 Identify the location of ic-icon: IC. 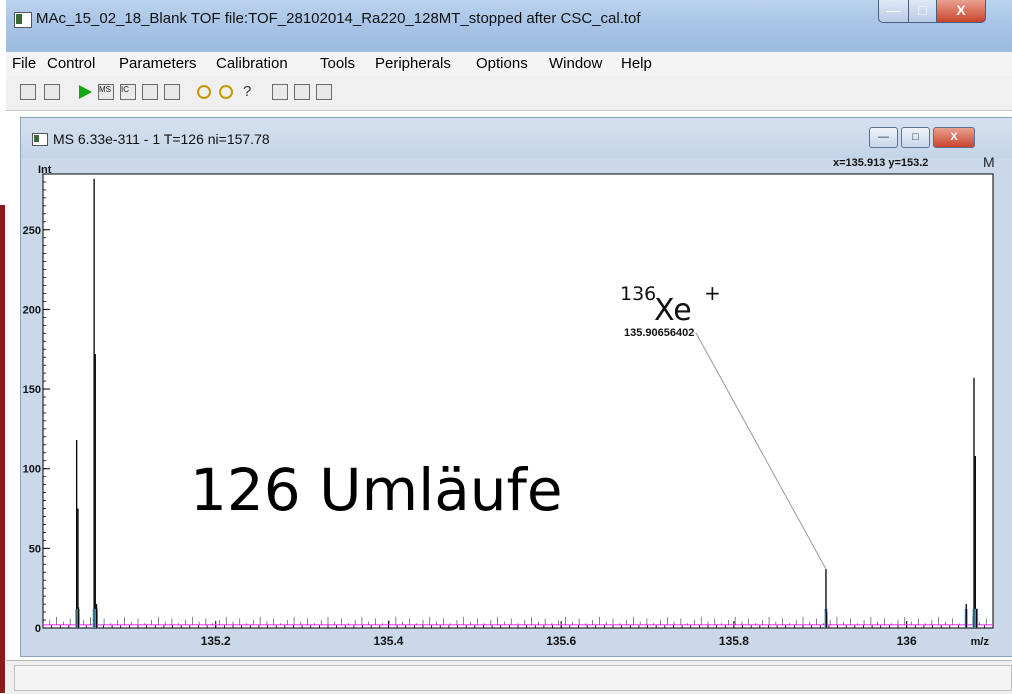
(128, 92).